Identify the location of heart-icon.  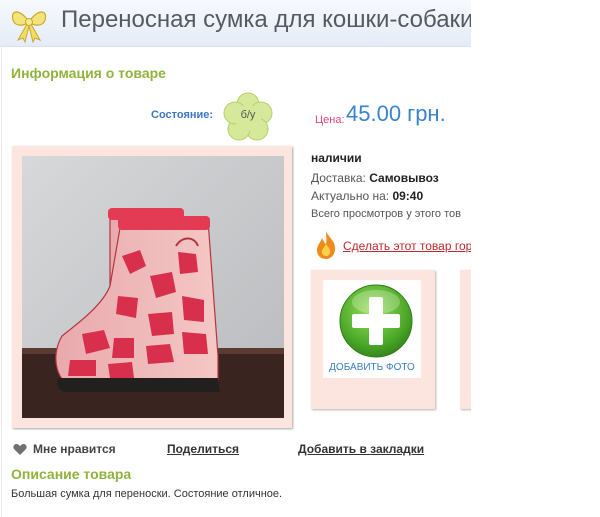
(20, 449).